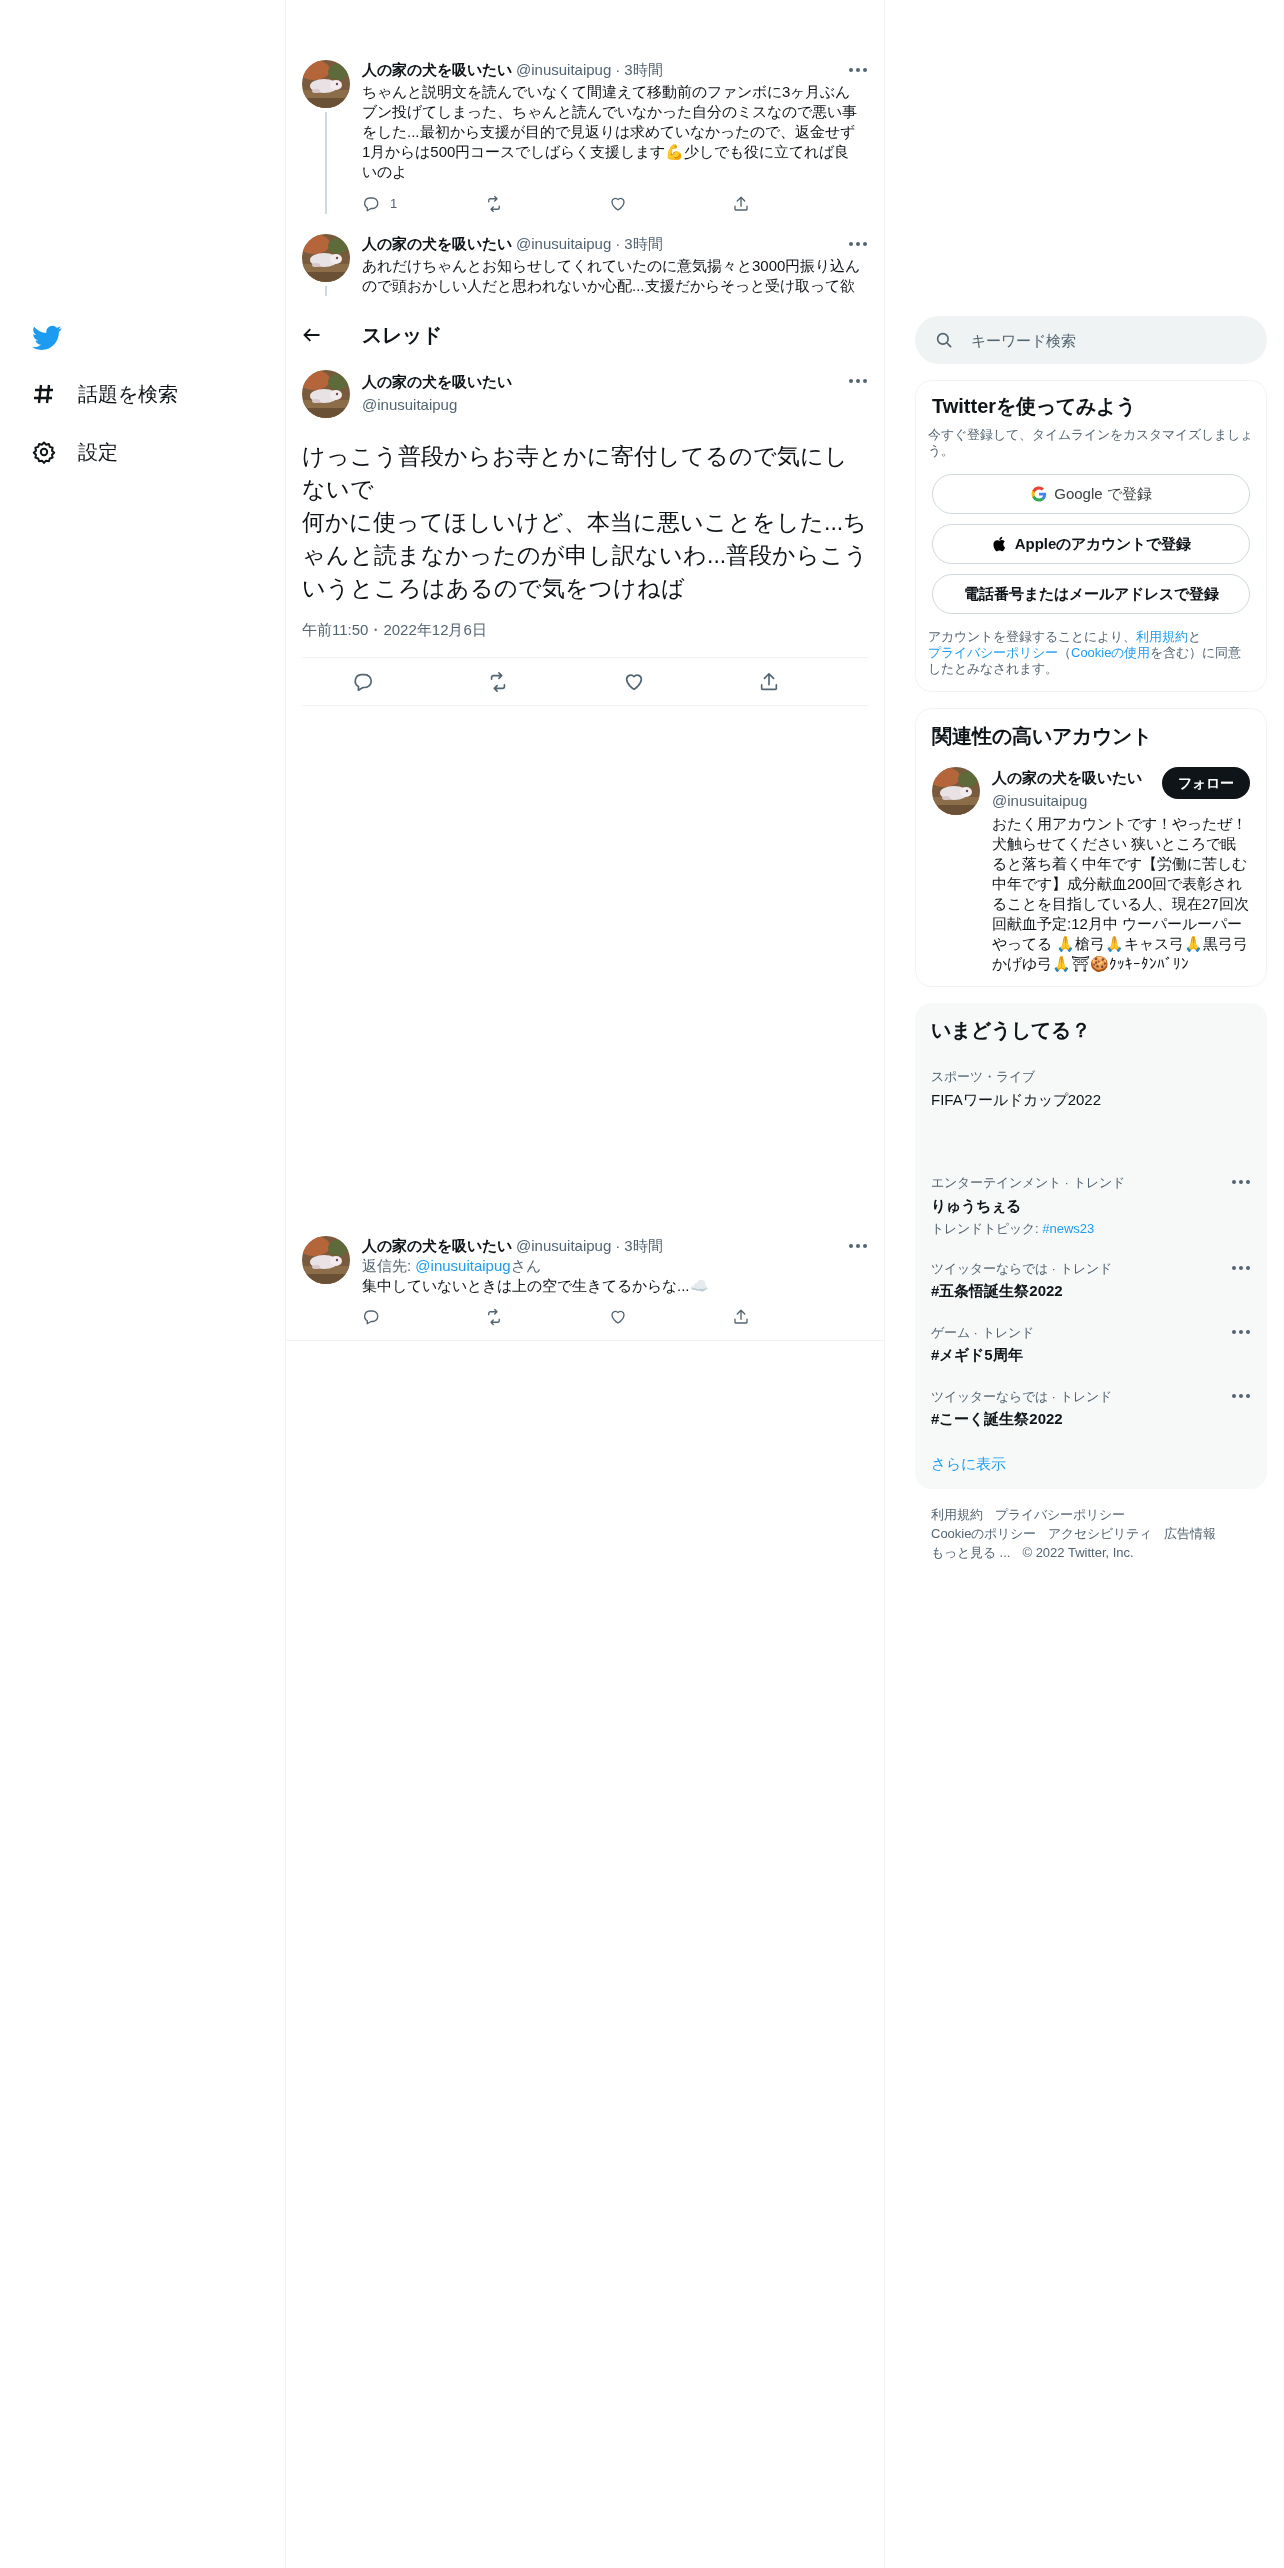  What do you see at coordinates (1016, 1099) in the screenshot?
I see `trend-title: FIFAワールドカップ2022` at bounding box center [1016, 1099].